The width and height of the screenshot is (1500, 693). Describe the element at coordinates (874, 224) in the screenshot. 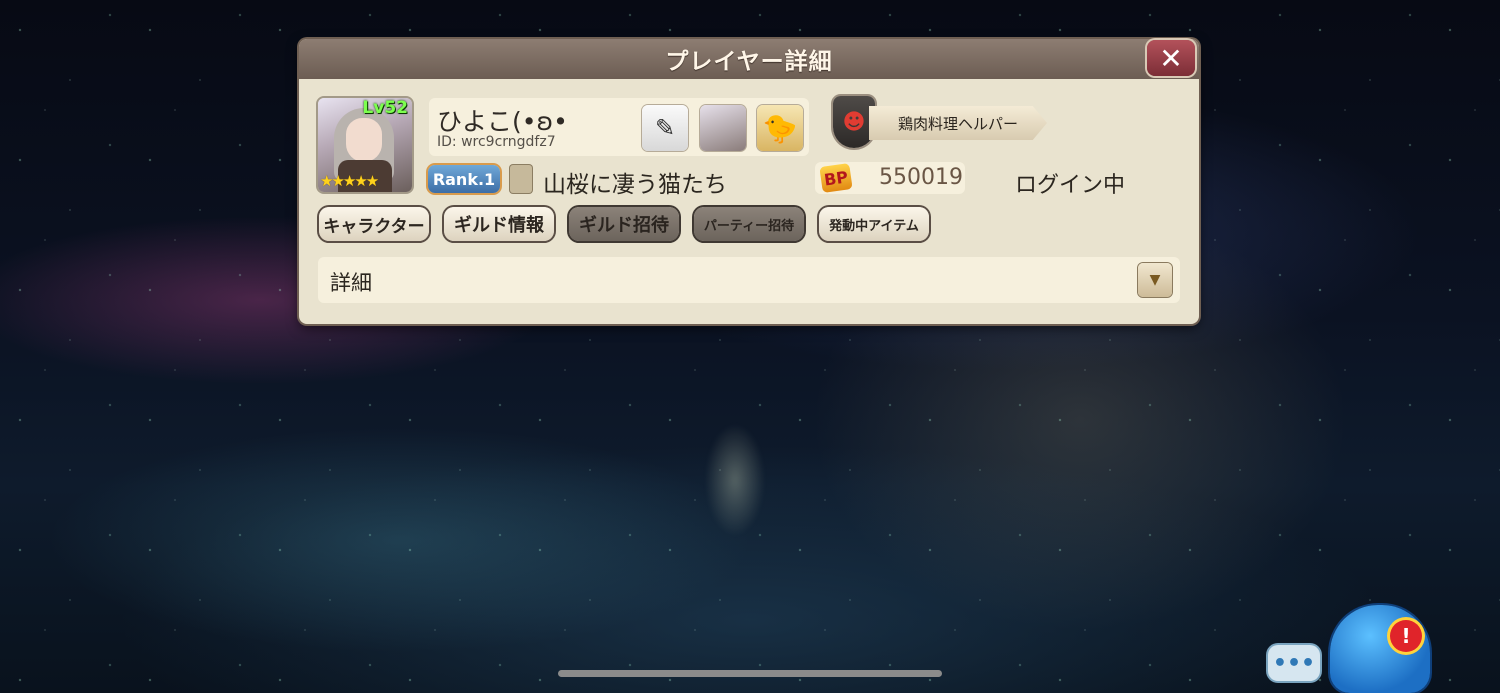

I see `active-items-button: 発動中アイテム` at that location.